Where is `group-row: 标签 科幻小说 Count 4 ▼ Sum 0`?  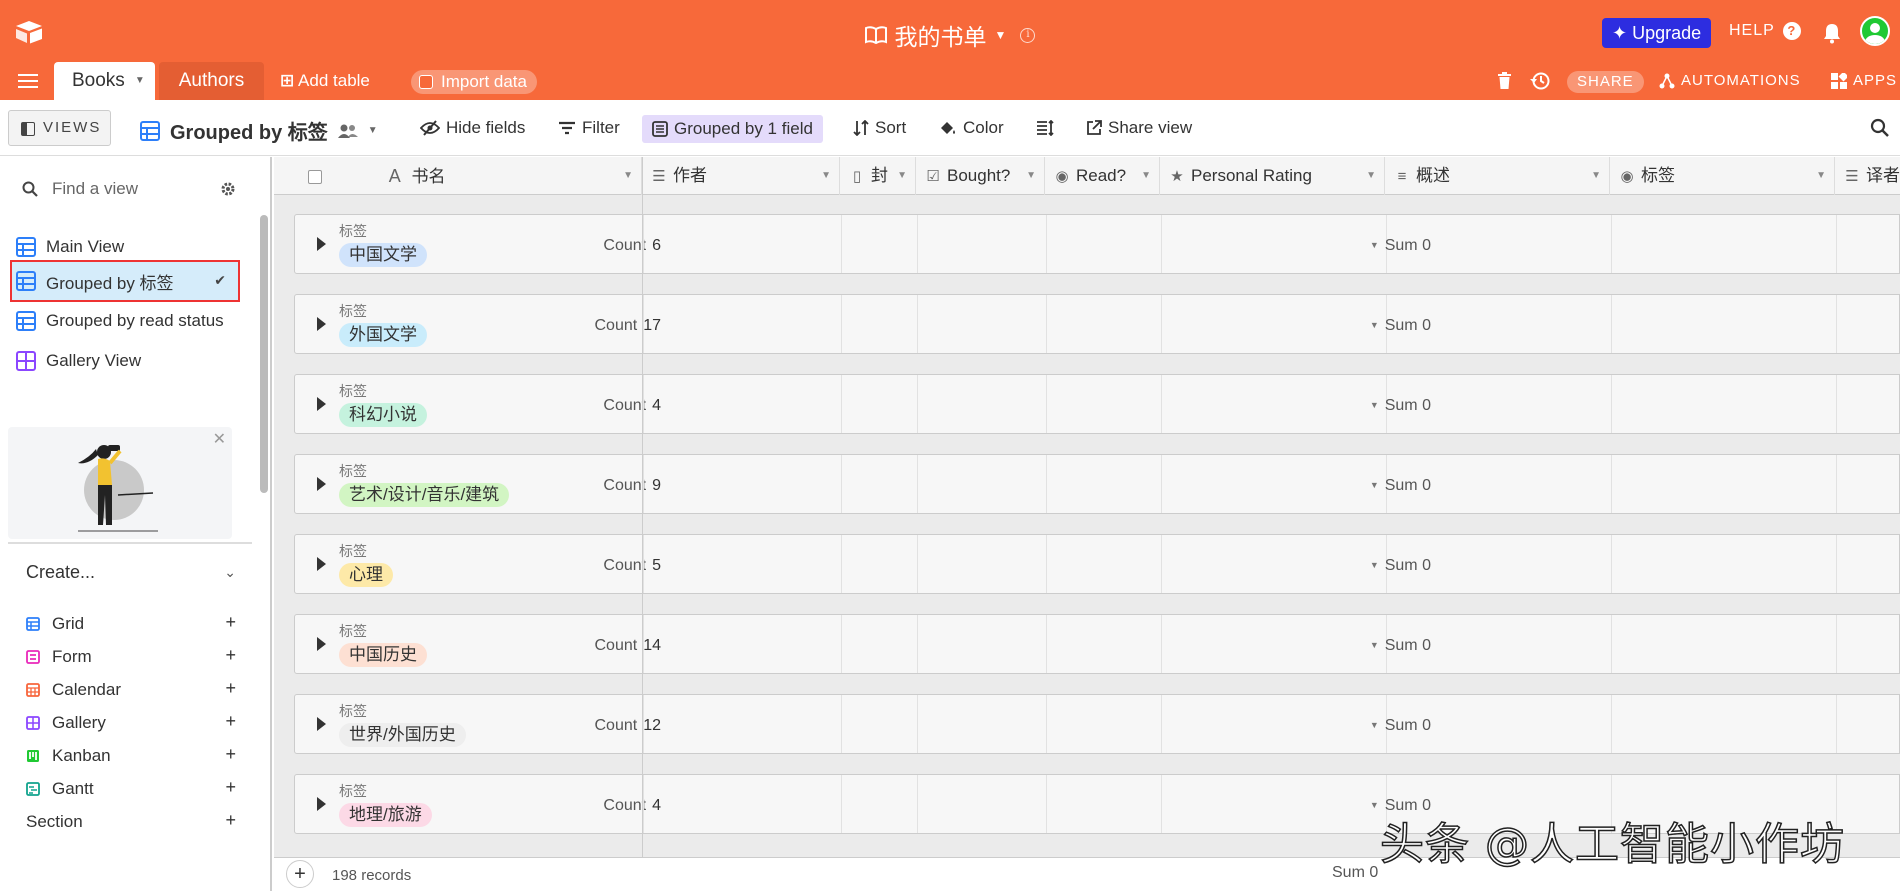
group-row: 标签 科幻小说 Count 4 ▼ Sum 0 is located at coordinates (1097, 404).